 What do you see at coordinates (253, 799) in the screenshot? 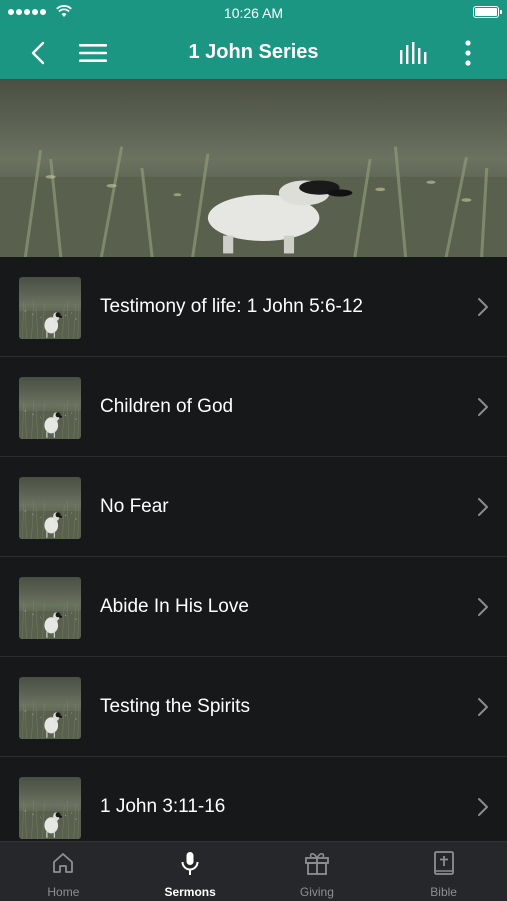
I see `sermon-row: 1 John 3:11-16` at bounding box center [253, 799].